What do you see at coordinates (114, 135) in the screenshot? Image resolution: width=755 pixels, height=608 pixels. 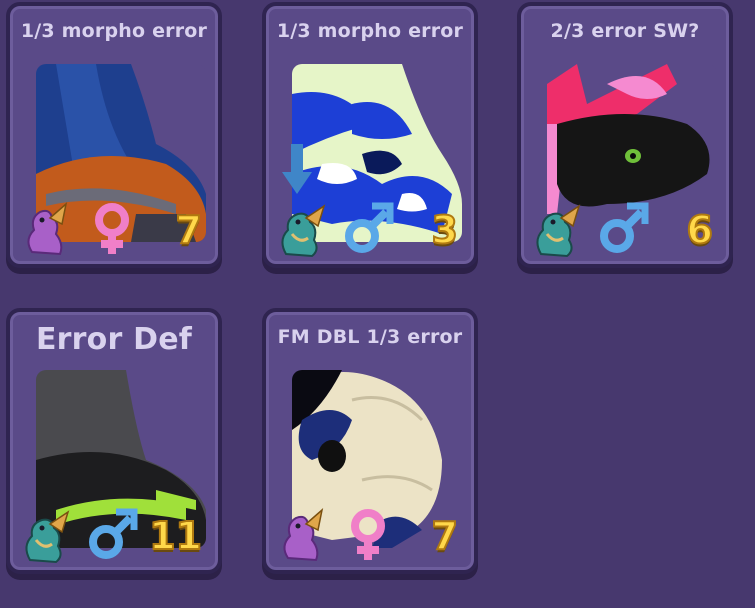 I see `pet-card: 1/3 morpho error 7` at bounding box center [114, 135].